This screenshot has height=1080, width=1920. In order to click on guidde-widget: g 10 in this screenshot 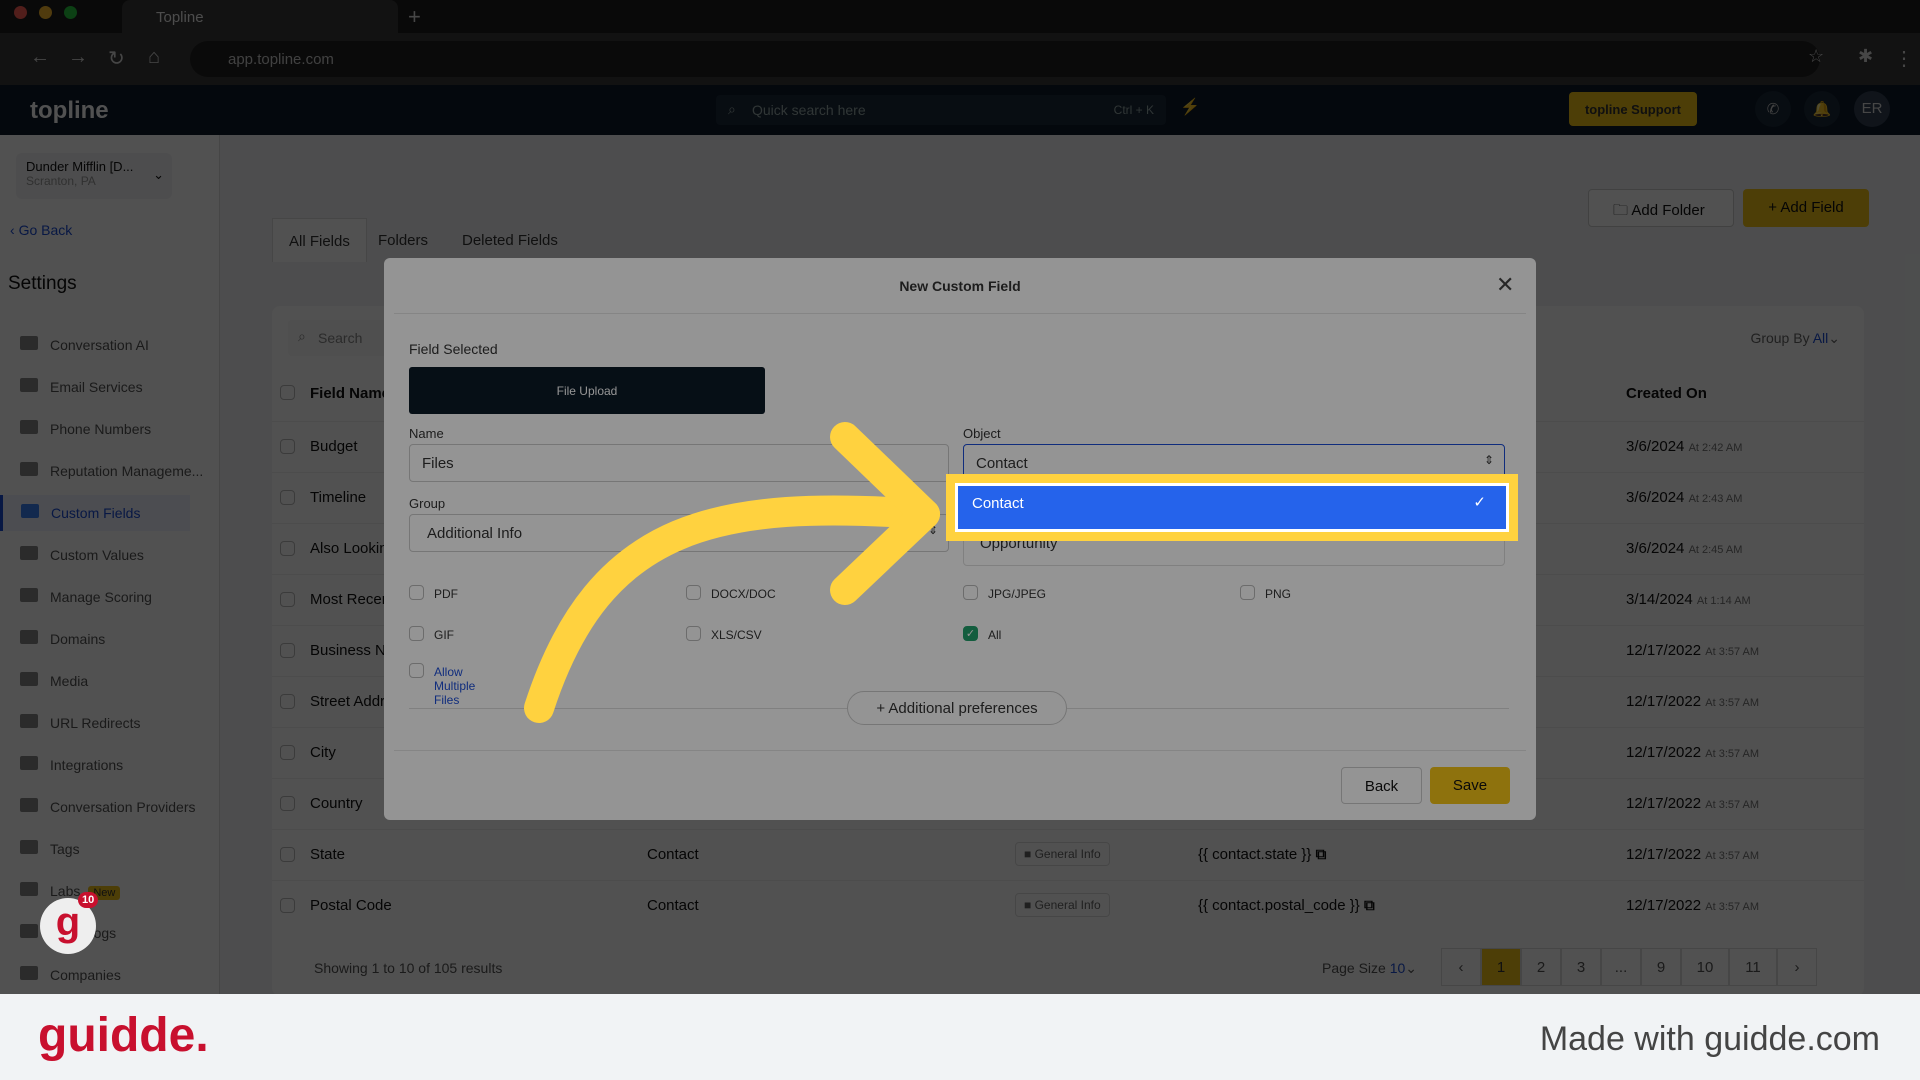, I will do `click(69, 923)`.